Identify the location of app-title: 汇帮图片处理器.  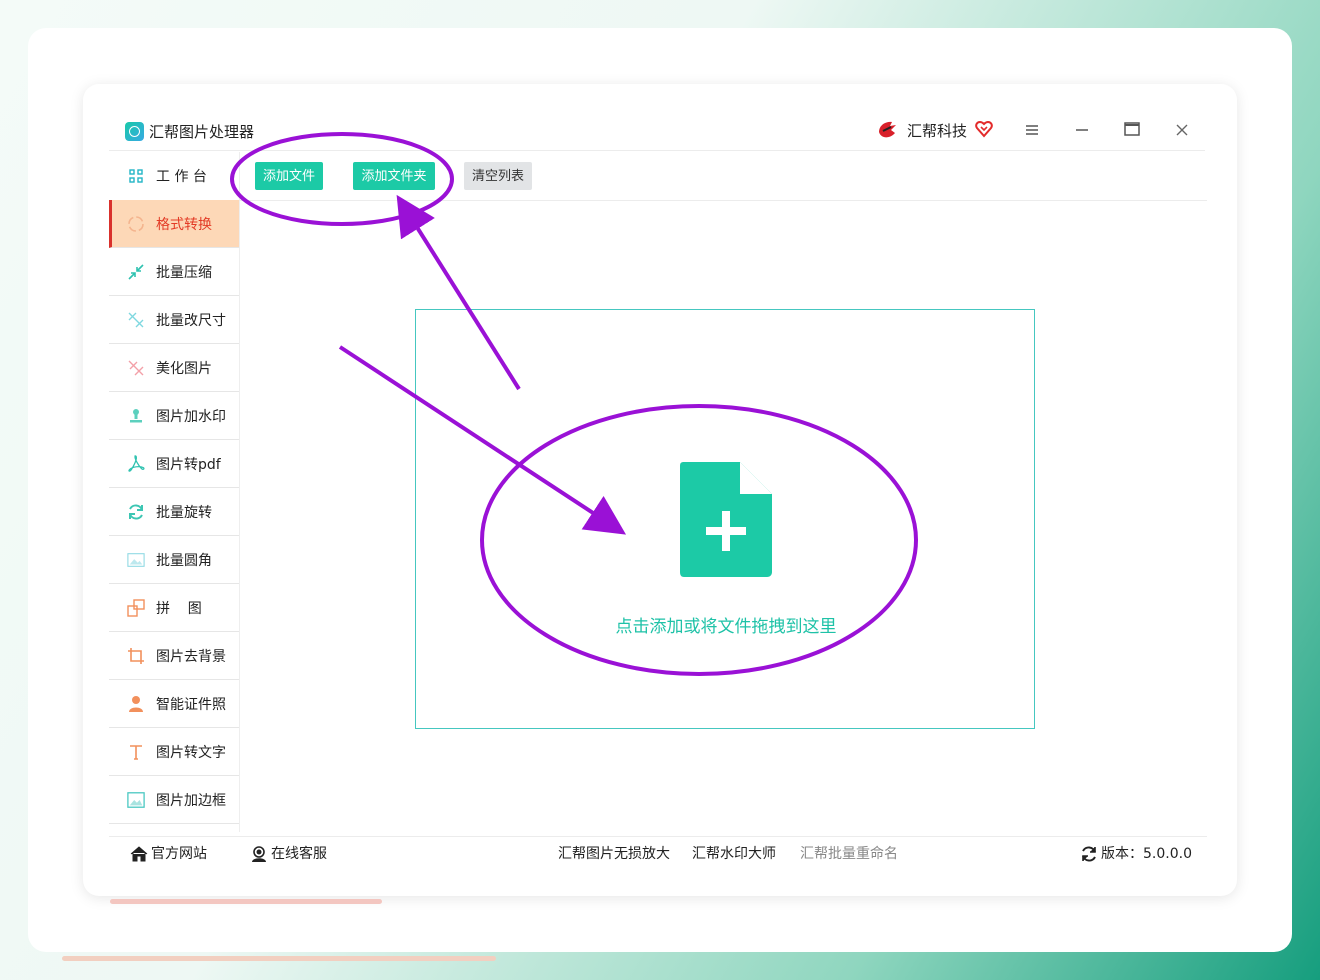
(202, 132).